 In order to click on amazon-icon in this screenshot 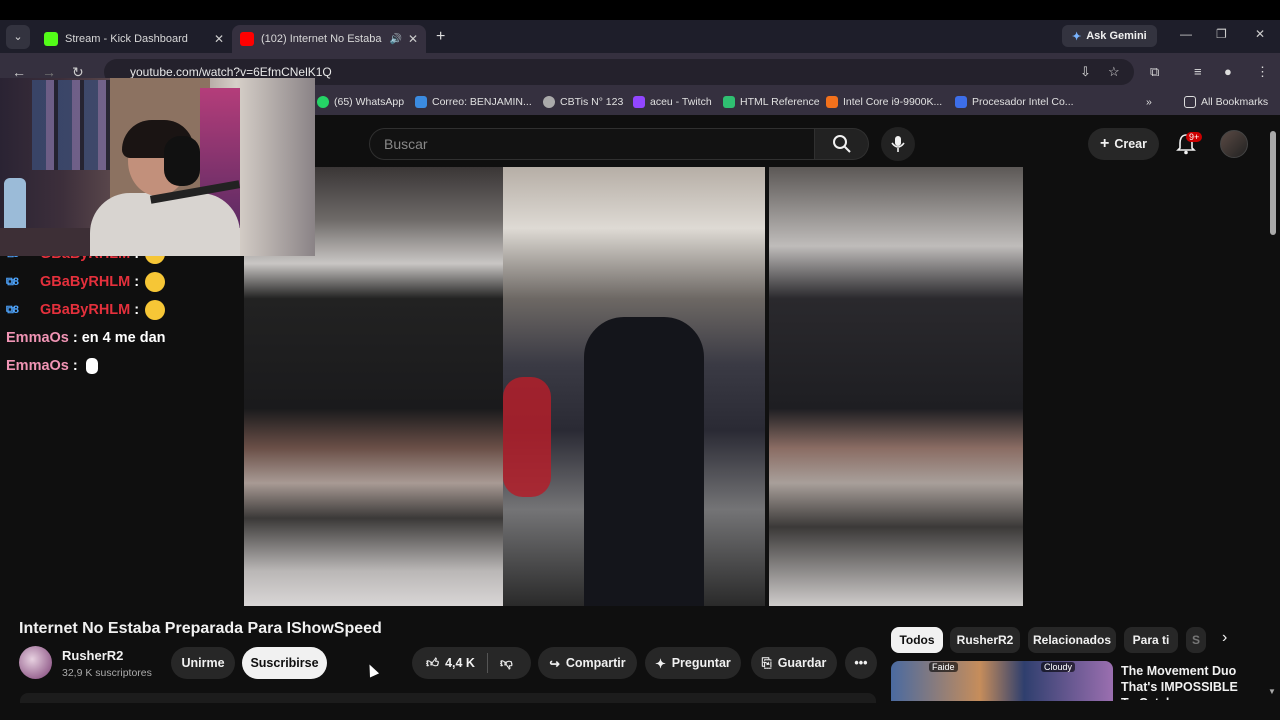, I will do `click(832, 102)`.